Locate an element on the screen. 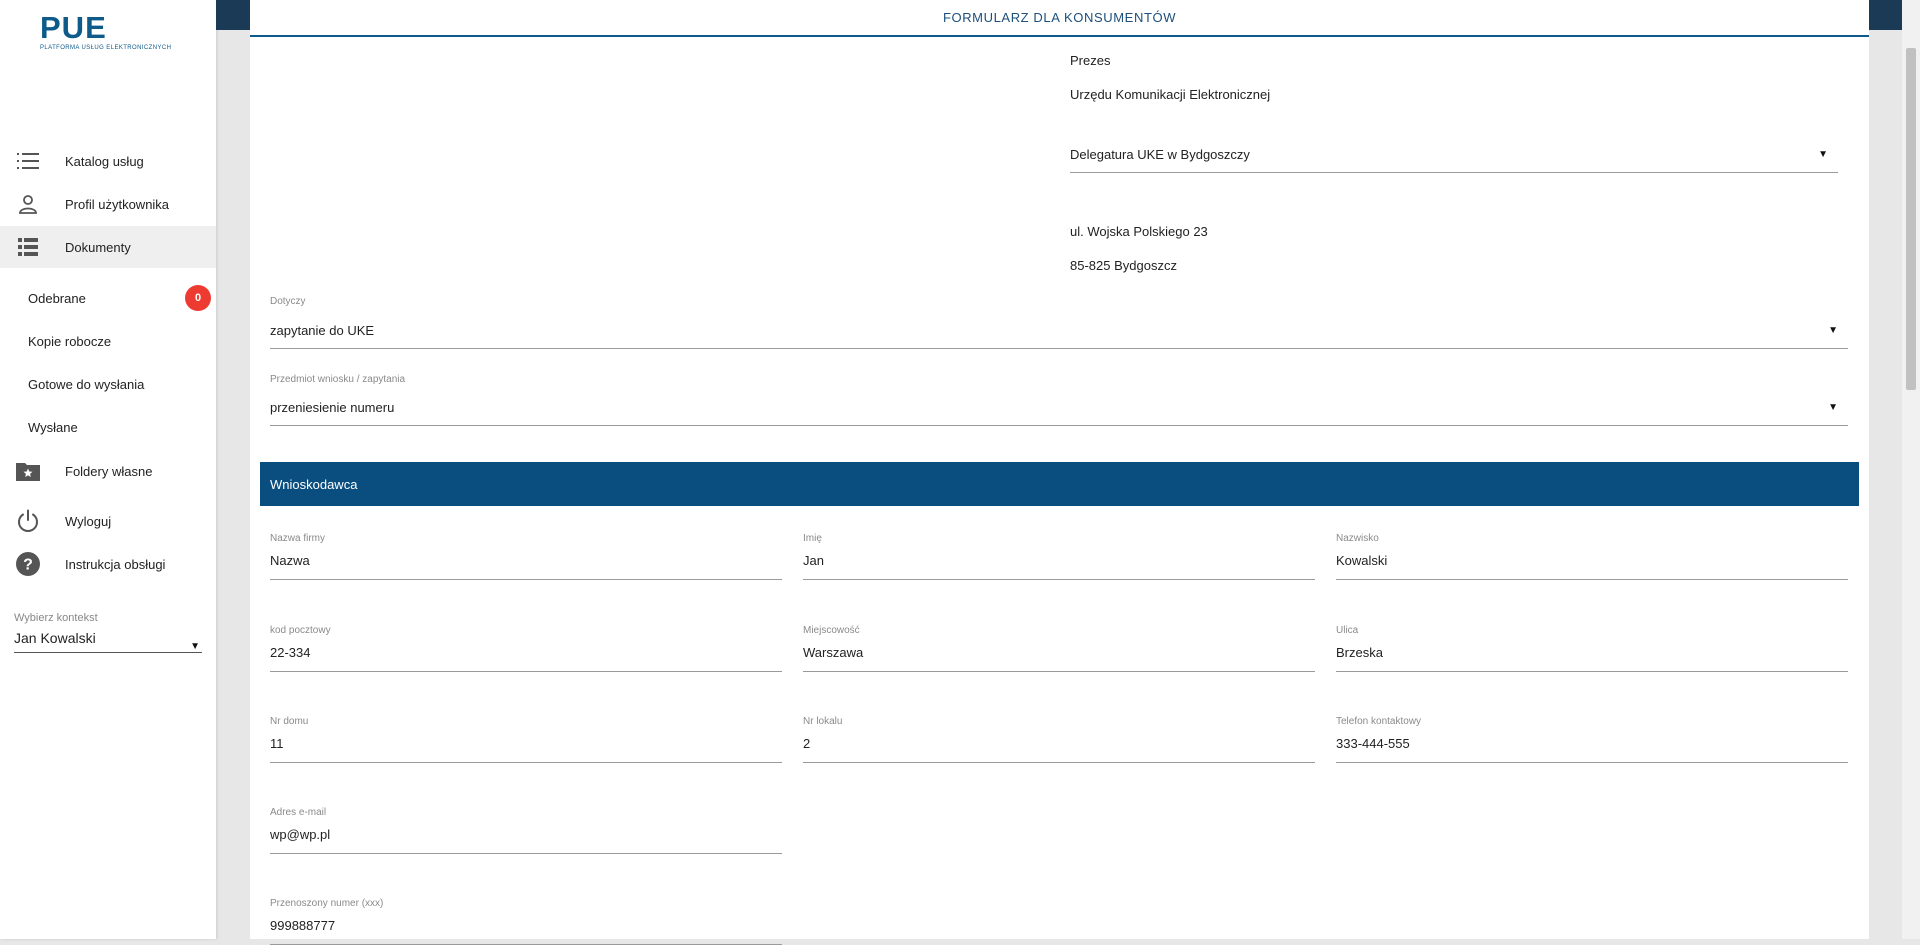 Image resolution: width=1920 pixels, height=945 pixels. dotyczy-select: zapytanie do UKE ▼ is located at coordinates (1059, 329).